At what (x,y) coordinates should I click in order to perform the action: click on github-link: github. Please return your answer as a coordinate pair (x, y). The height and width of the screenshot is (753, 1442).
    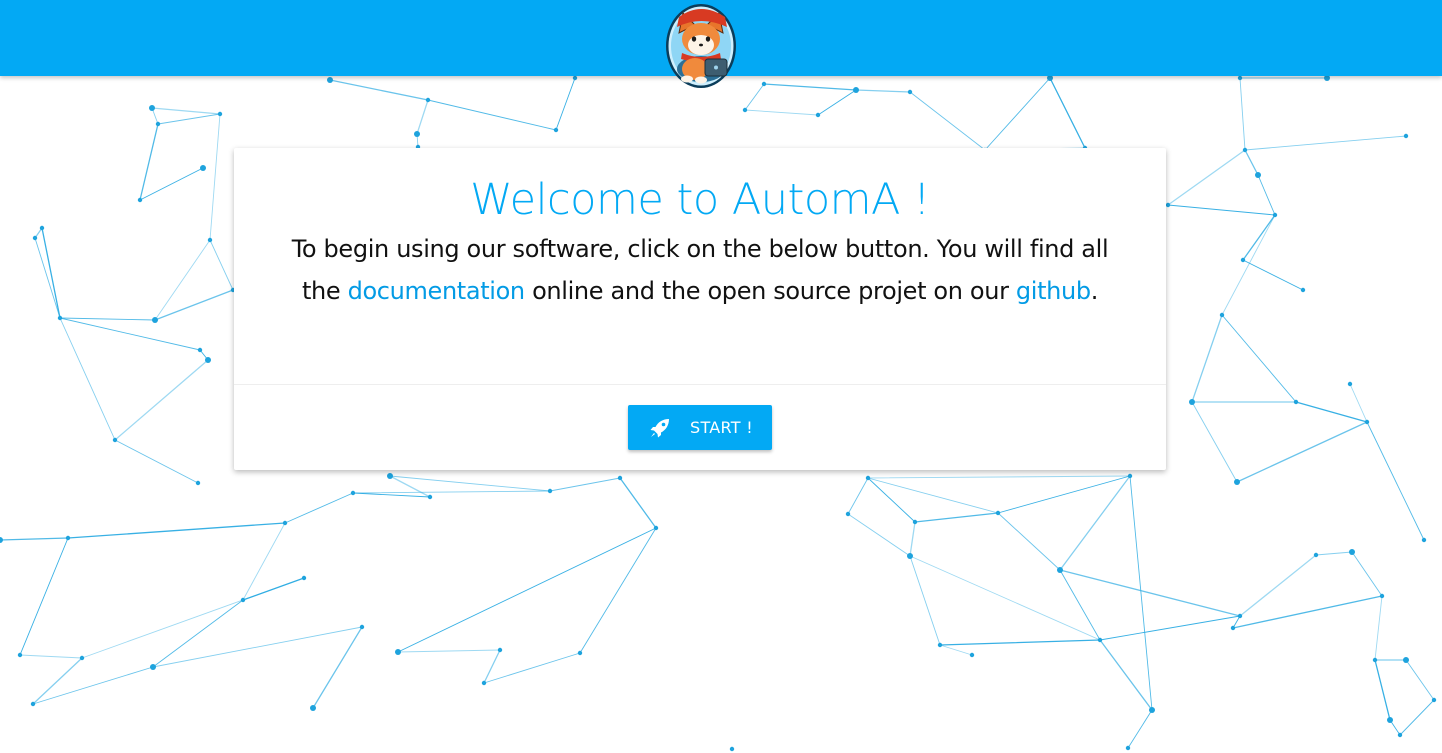
    Looking at the image, I should click on (1053, 291).